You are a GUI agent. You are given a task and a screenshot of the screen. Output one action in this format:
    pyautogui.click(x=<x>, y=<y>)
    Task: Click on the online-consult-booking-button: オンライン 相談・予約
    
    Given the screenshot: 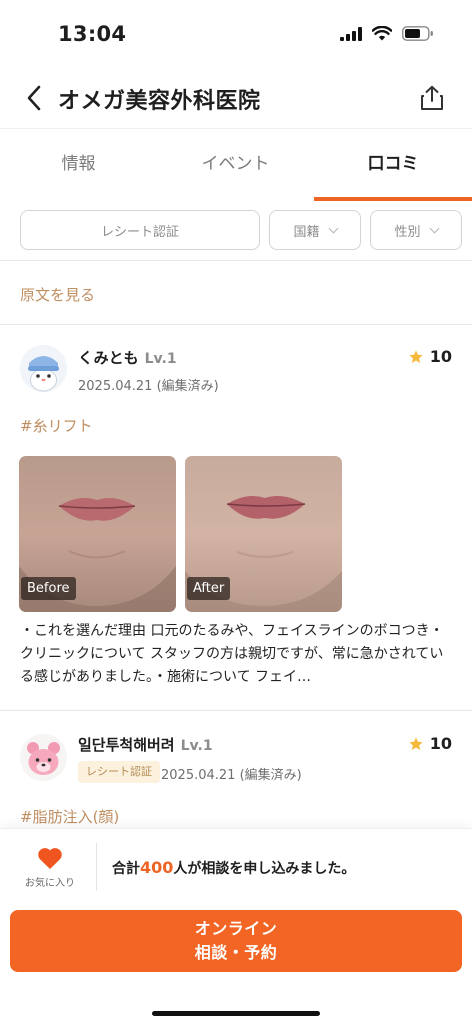 What is the action you would take?
    pyautogui.click(x=236, y=941)
    